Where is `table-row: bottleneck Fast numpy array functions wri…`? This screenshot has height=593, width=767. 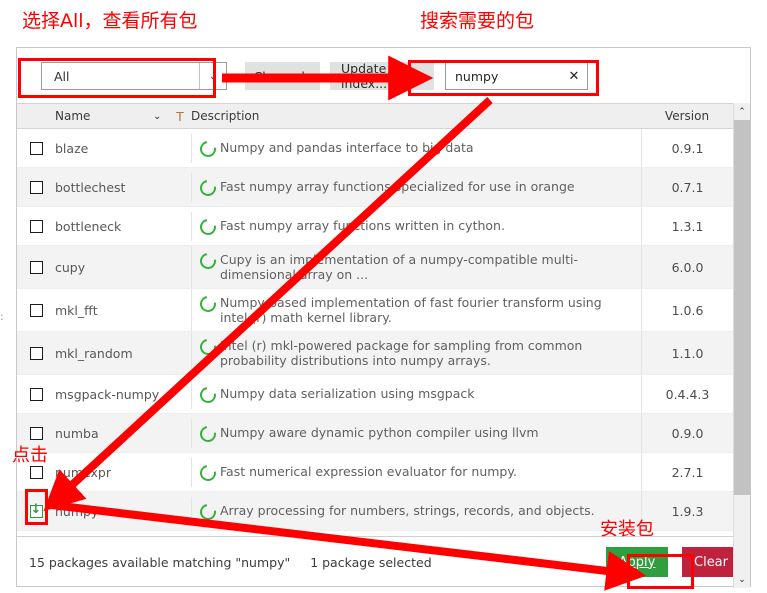 table-row: bottleneck Fast numpy array functions wri… is located at coordinates (383, 226).